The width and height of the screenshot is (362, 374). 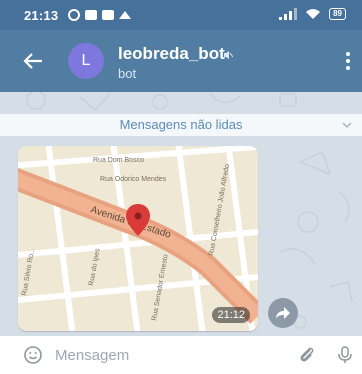 What do you see at coordinates (288, 14) in the screenshot?
I see `signal-icon` at bounding box center [288, 14].